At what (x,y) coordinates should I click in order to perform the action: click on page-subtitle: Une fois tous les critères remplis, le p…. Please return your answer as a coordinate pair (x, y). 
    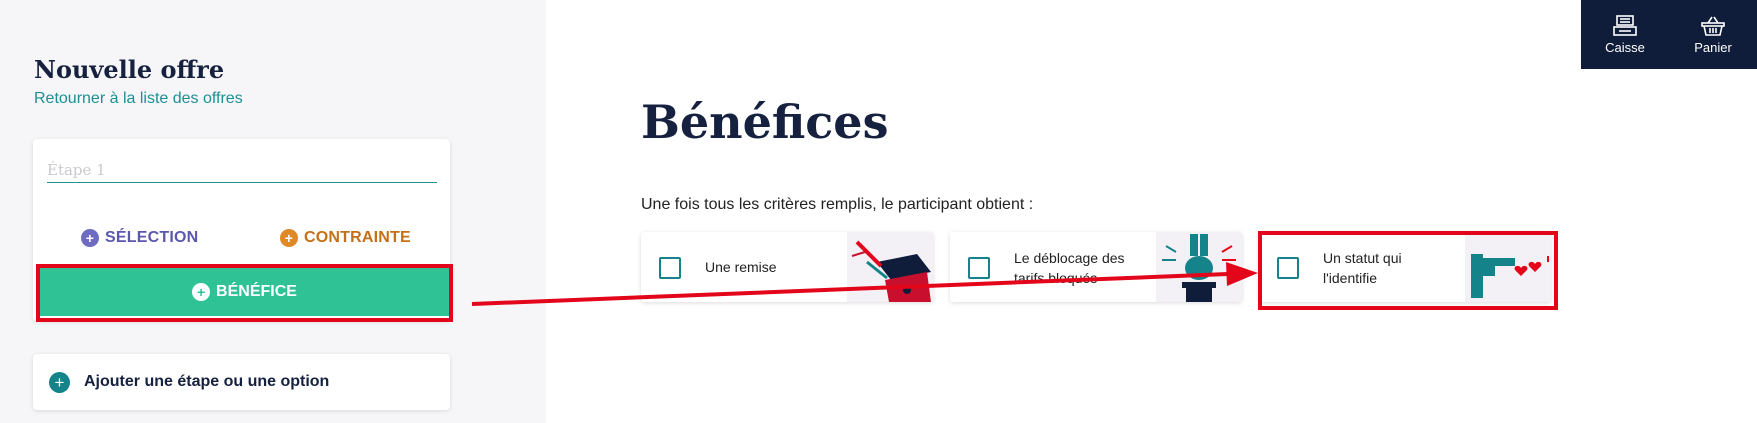
    Looking at the image, I should click on (837, 204).